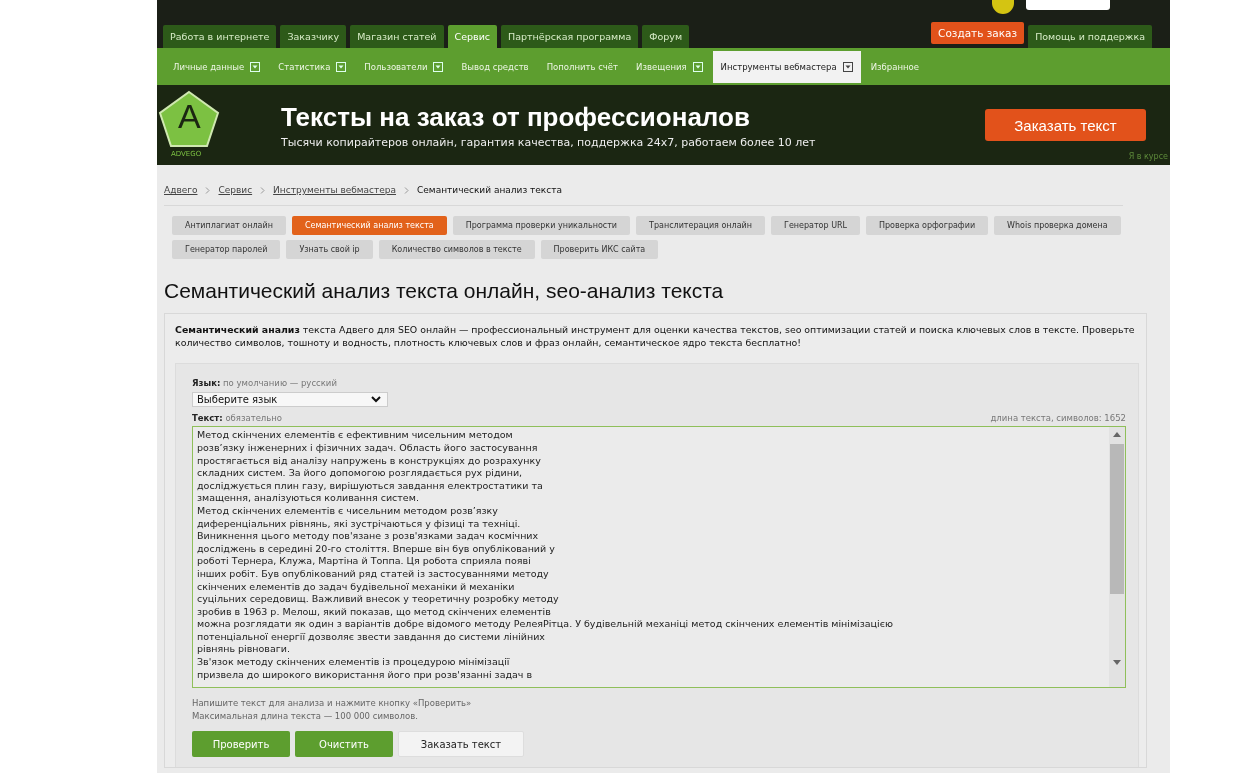 The image size is (1259, 773). I want to click on tool-tab: Семантический анализ текста, so click(369, 225).